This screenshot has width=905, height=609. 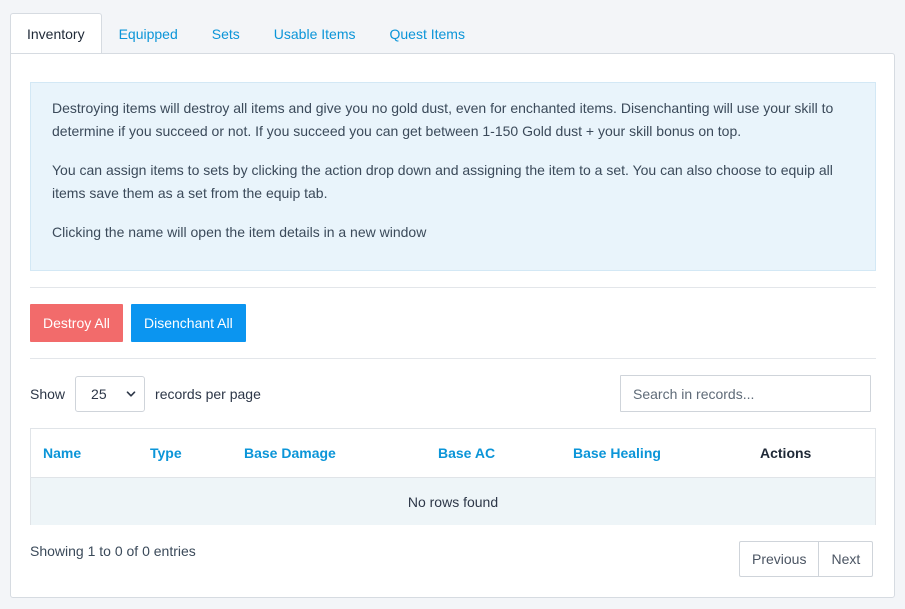 I want to click on previous-page-button: Previous, so click(x=779, y=559).